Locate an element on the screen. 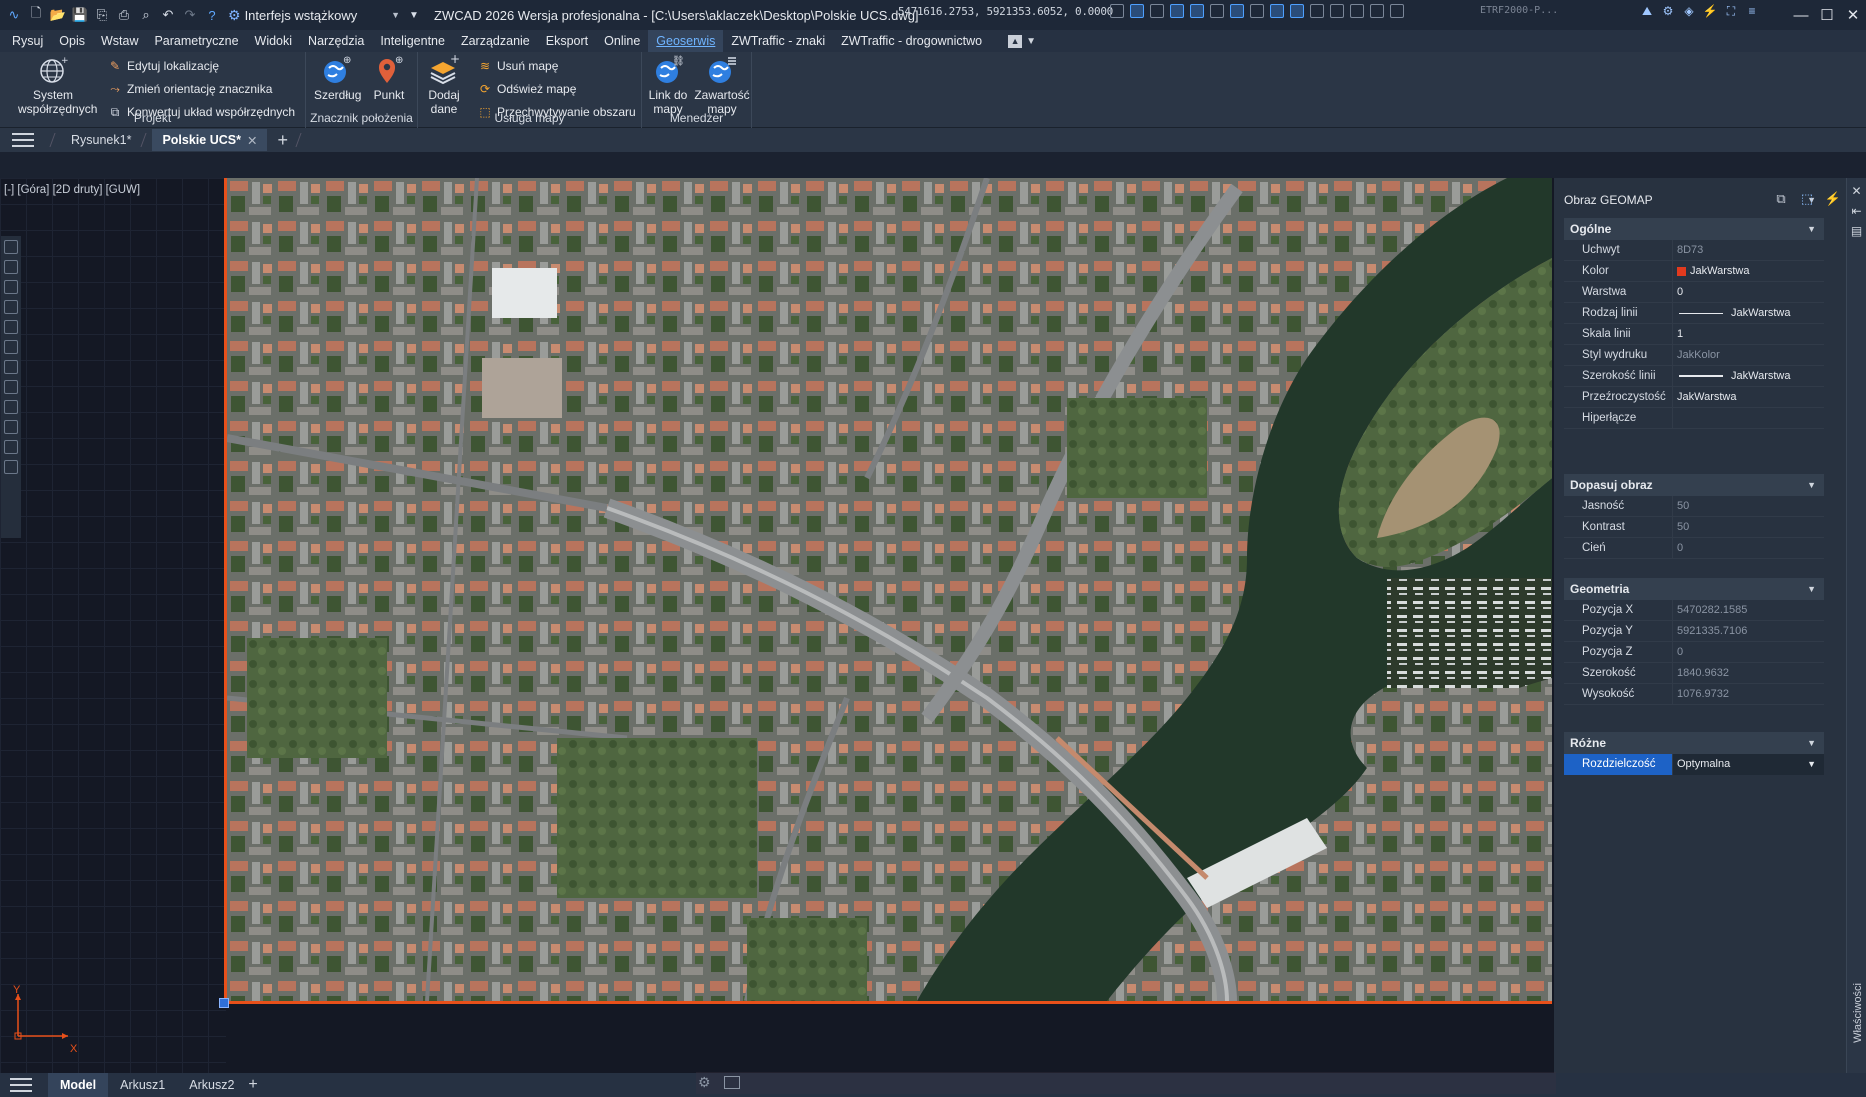 This screenshot has width=1866, height=1097. section-header-dopasuj: Dopasuj obraz ▼ is located at coordinates (1694, 485).